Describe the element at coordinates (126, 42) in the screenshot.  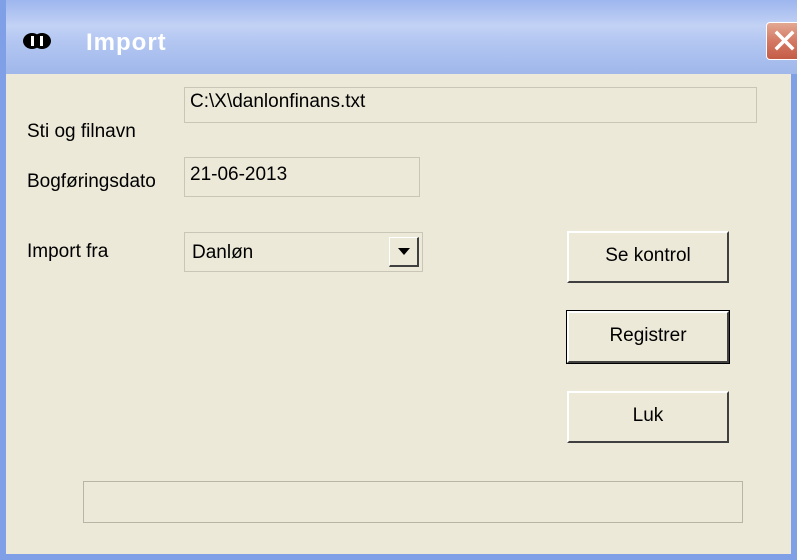
I see `window-title: Import` at that location.